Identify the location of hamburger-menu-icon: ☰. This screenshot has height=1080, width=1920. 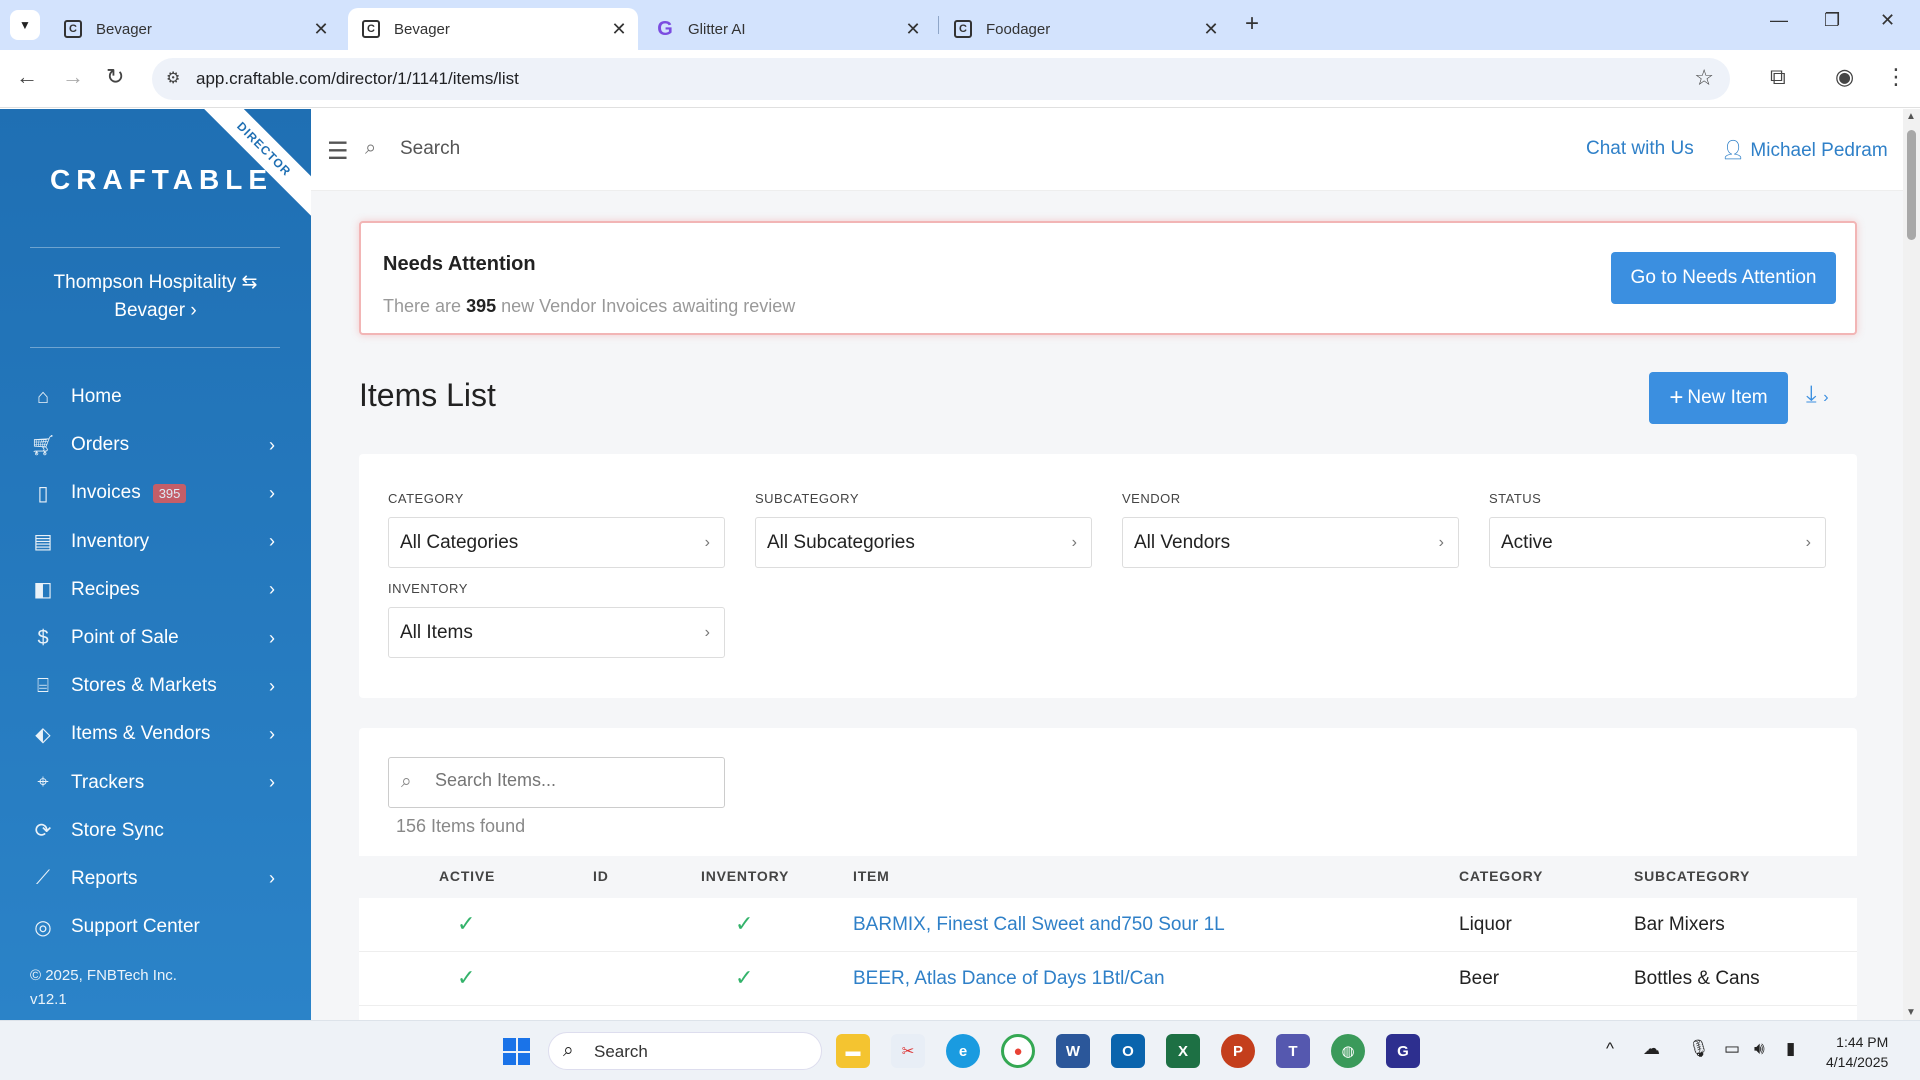
(338, 151).